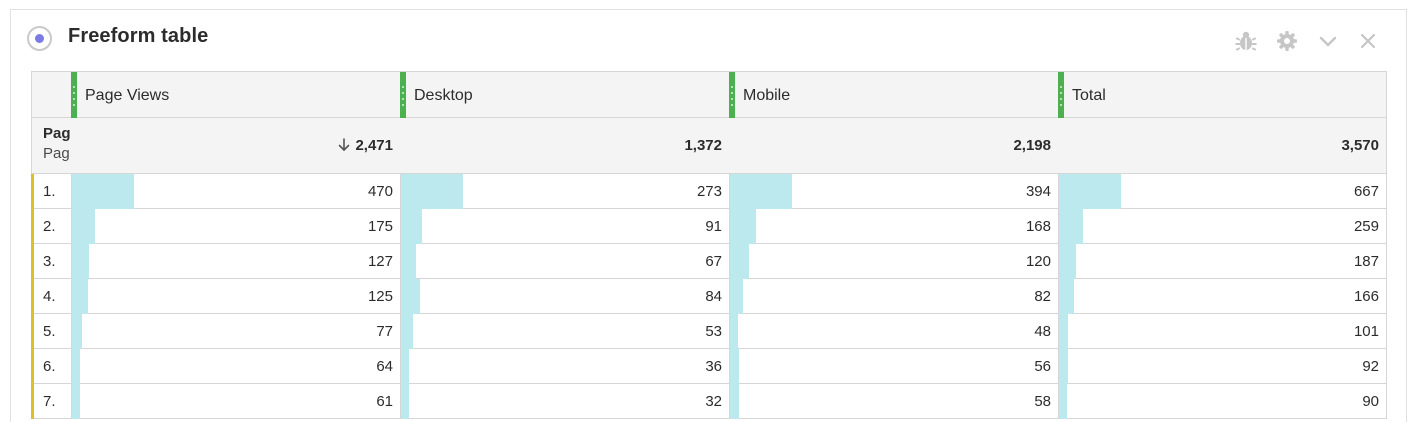  Describe the element at coordinates (235, 226) in the screenshot. I see `cell-page-views: 175` at that location.